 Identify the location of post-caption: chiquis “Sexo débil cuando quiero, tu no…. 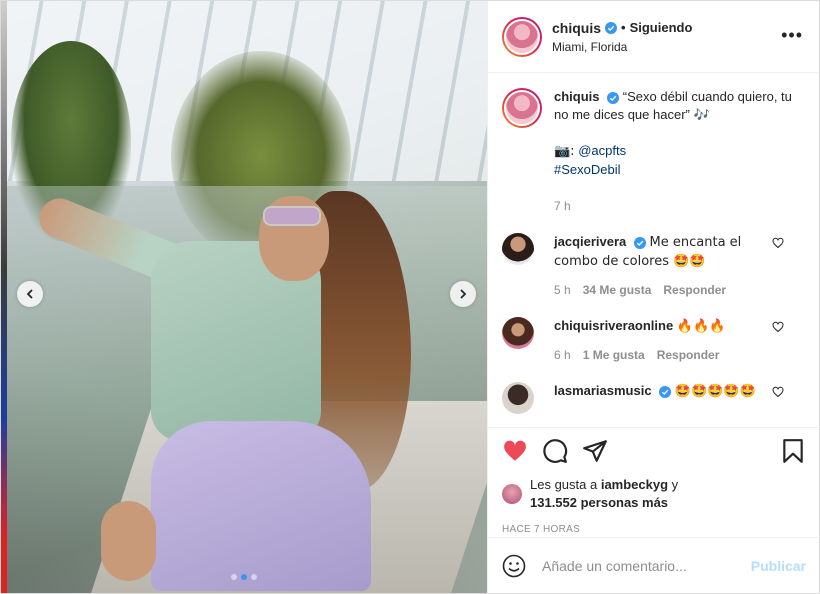
(654, 151).